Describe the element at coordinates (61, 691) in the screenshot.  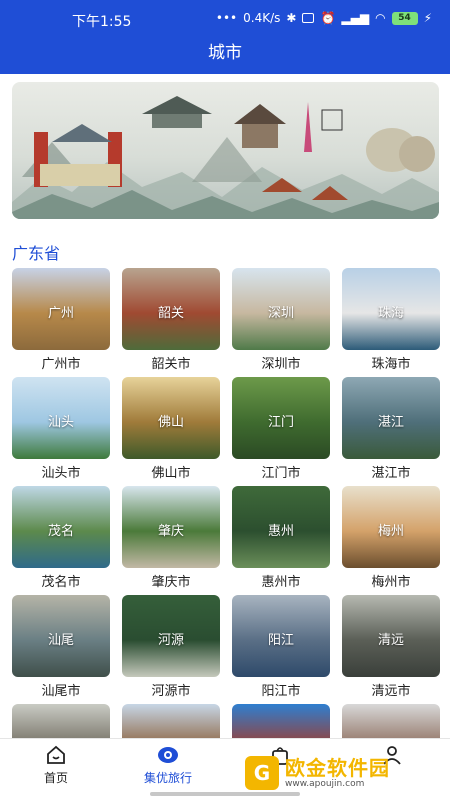
I see `city-label: 汕尾市` at that location.